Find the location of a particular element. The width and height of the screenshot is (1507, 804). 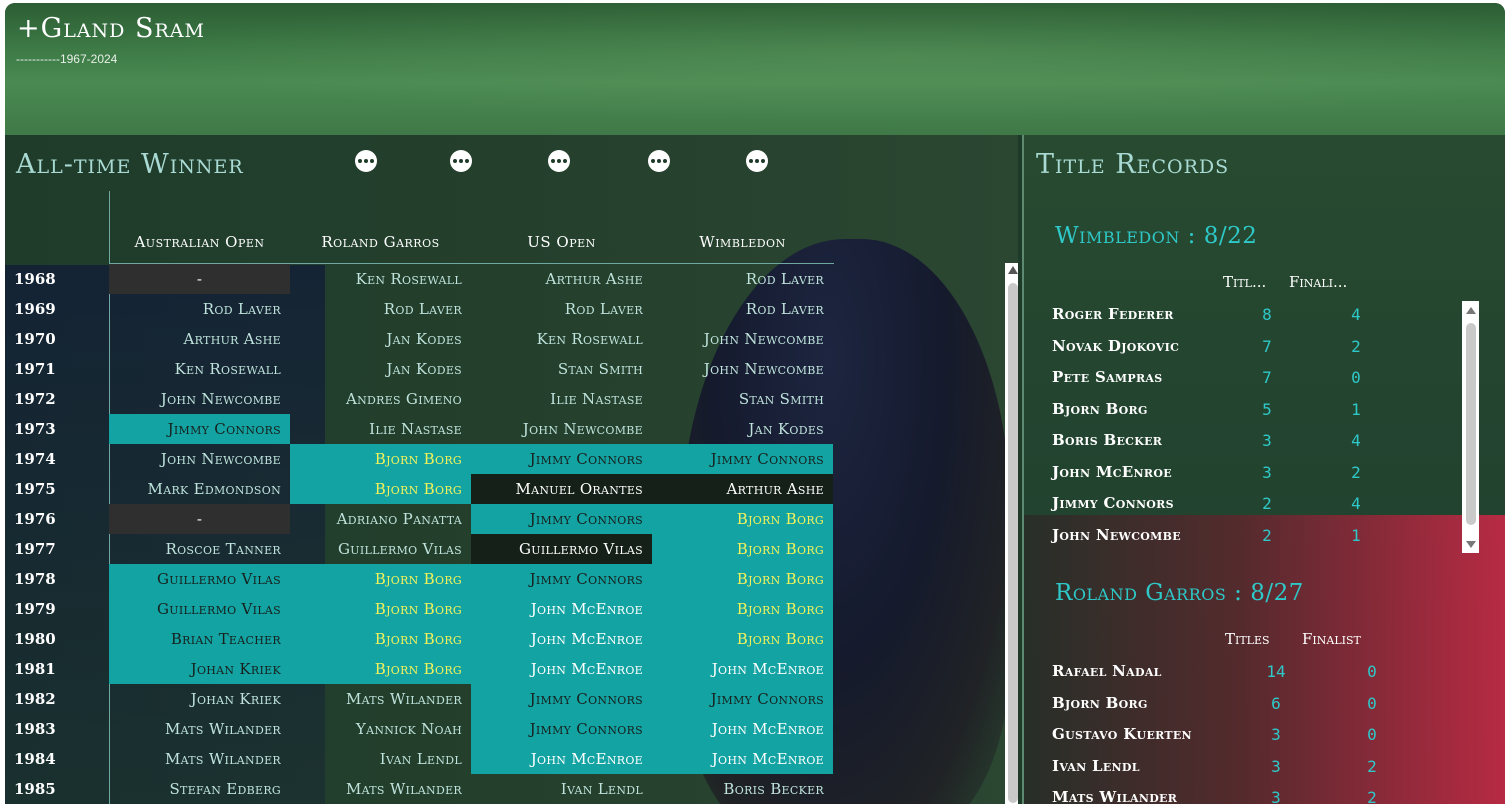

winner-cell: Manuel Orantes is located at coordinates (561, 489).